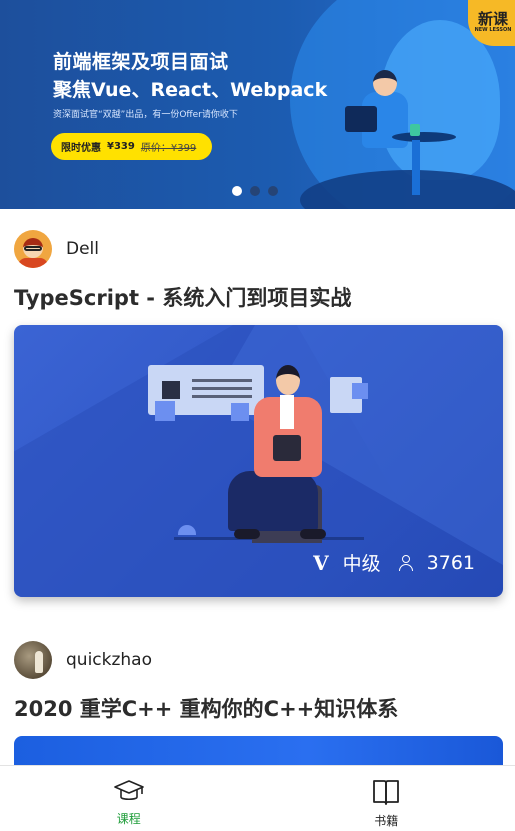 The height and width of the screenshot is (831, 515). Describe the element at coordinates (361, 564) in the screenshot. I see `course-level: 中级` at that location.